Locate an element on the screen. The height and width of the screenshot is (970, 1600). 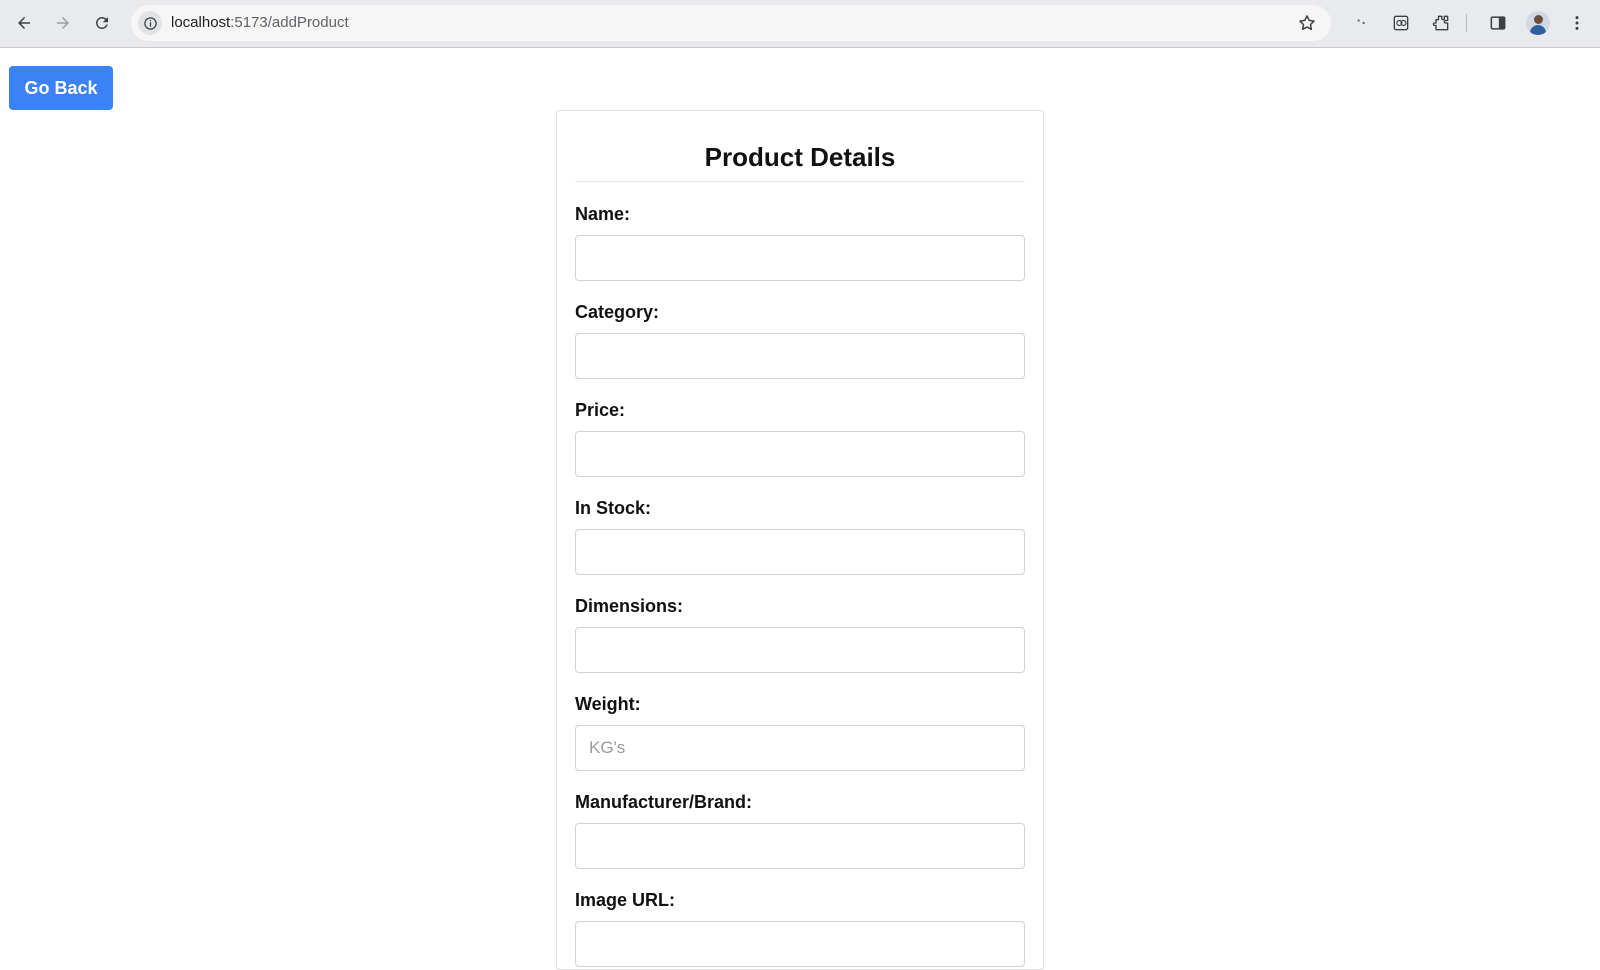
manufacturer-input is located at coordinates (800, 846).